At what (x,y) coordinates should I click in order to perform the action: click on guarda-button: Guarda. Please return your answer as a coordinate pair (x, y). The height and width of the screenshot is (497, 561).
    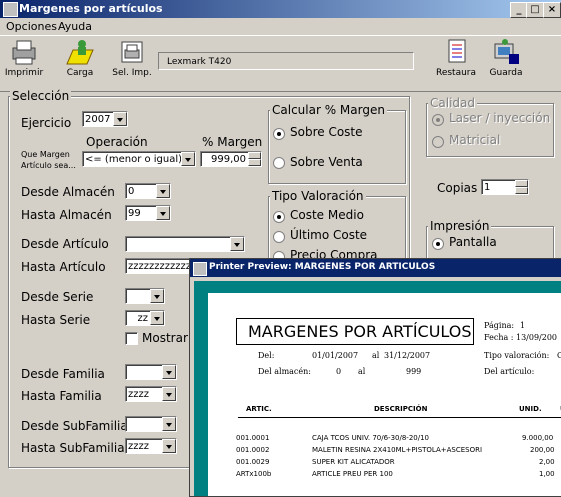
    Looking at the image, I should click on (506, 57).